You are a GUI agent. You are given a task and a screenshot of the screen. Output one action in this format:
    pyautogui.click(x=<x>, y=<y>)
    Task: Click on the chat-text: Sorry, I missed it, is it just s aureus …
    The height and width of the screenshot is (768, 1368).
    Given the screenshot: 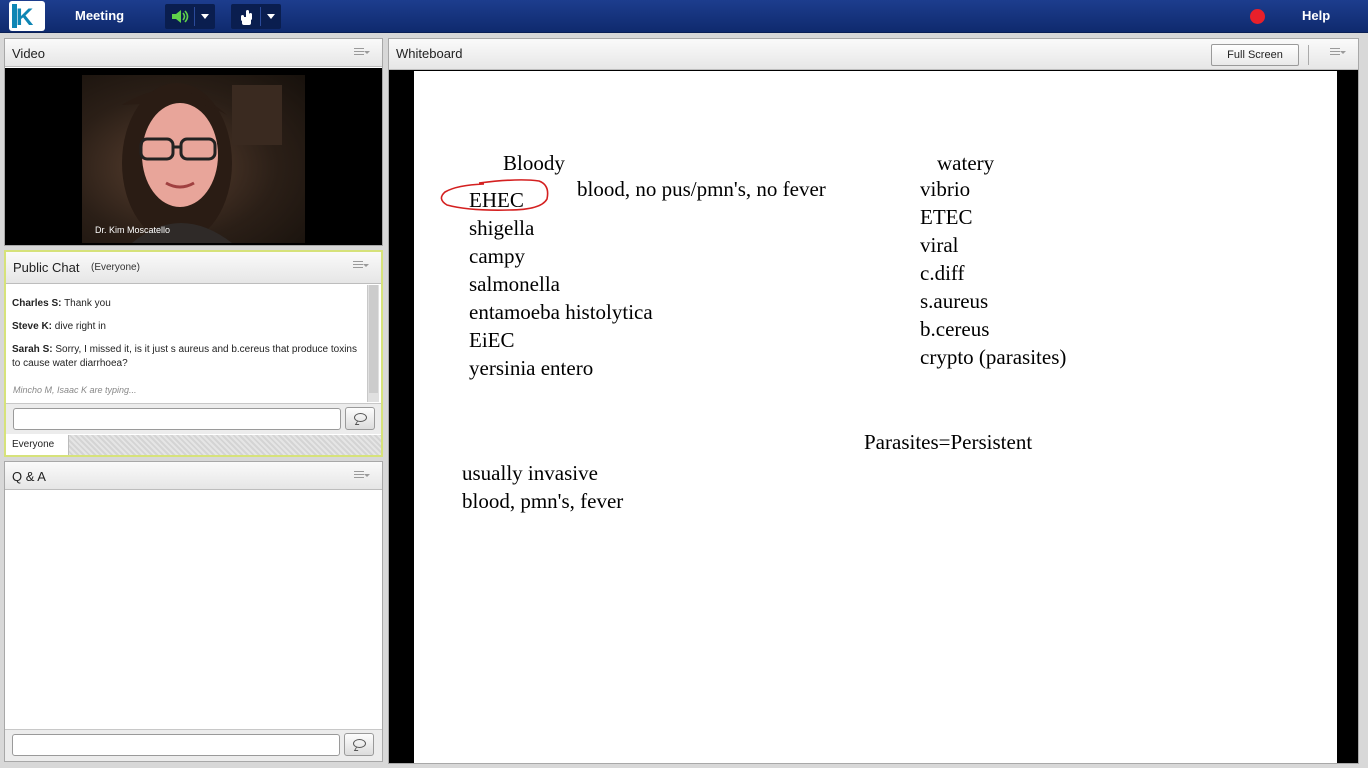 What is the action you would take?
    pyautogui.click(x=184, y=356)
    